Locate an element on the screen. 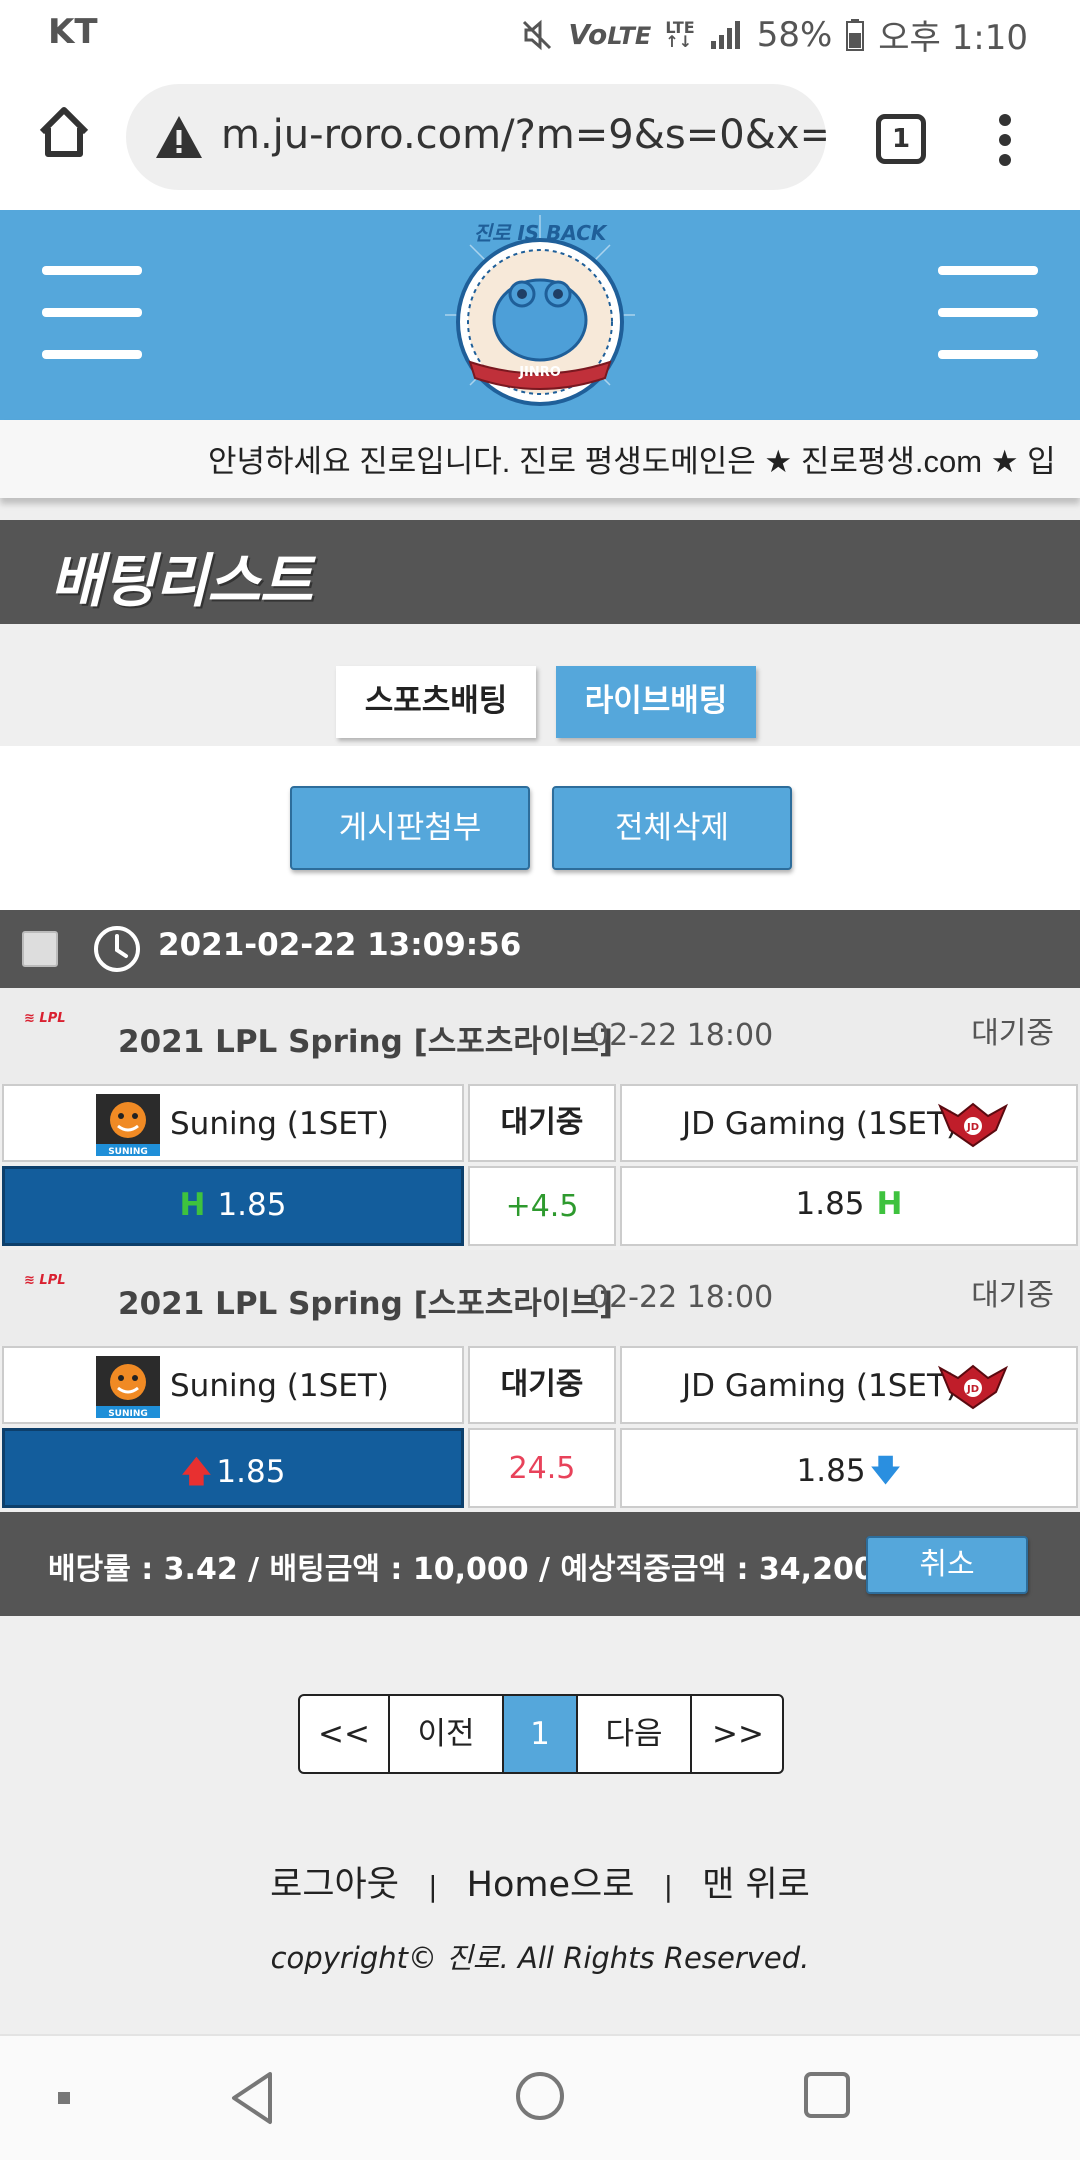  nav-dot-icon is located at coordinates (64, 2100).